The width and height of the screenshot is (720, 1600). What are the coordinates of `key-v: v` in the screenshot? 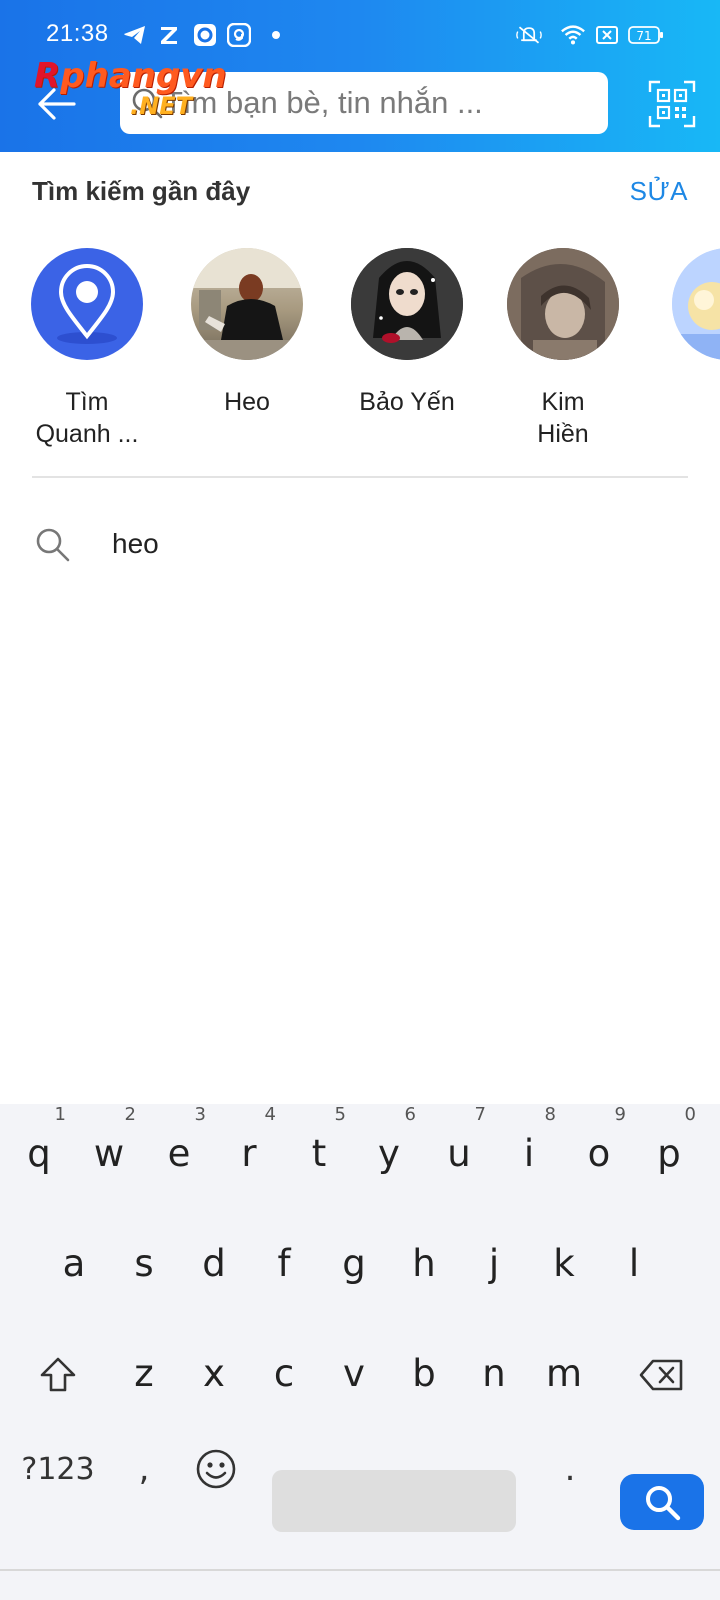 It's located at (354, 1369).